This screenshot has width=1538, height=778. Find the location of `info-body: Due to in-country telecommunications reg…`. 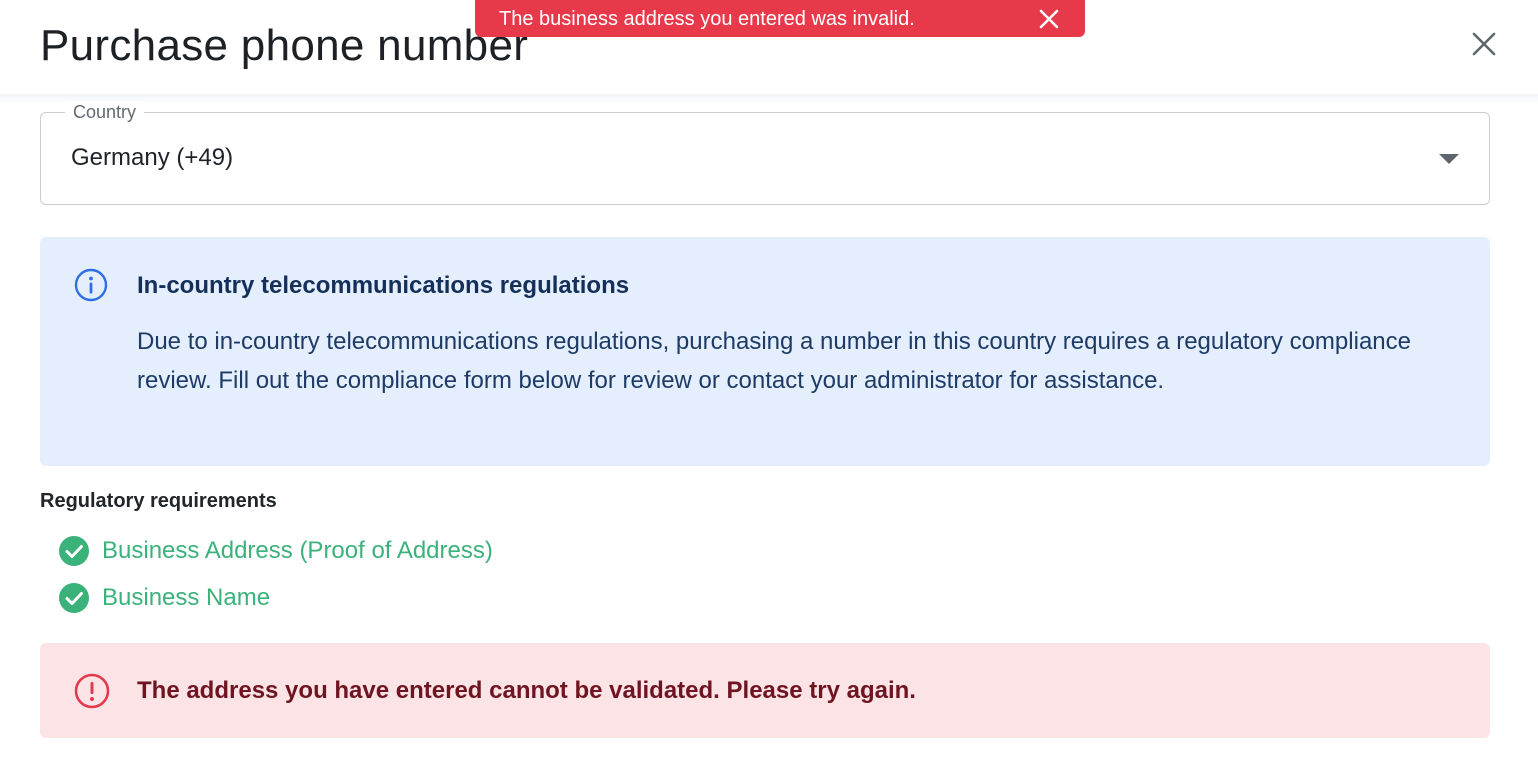

info-body: Due to in-country telecommunications reg… is located at coordinates (774, 361).